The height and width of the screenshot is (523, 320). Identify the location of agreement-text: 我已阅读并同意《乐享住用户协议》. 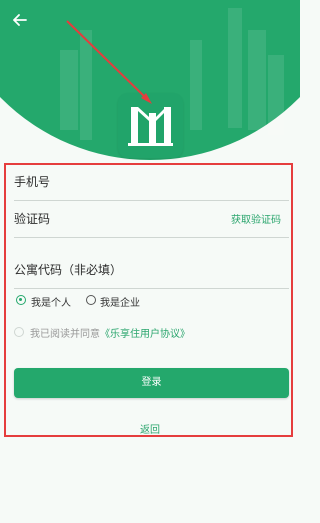
(110, 332).